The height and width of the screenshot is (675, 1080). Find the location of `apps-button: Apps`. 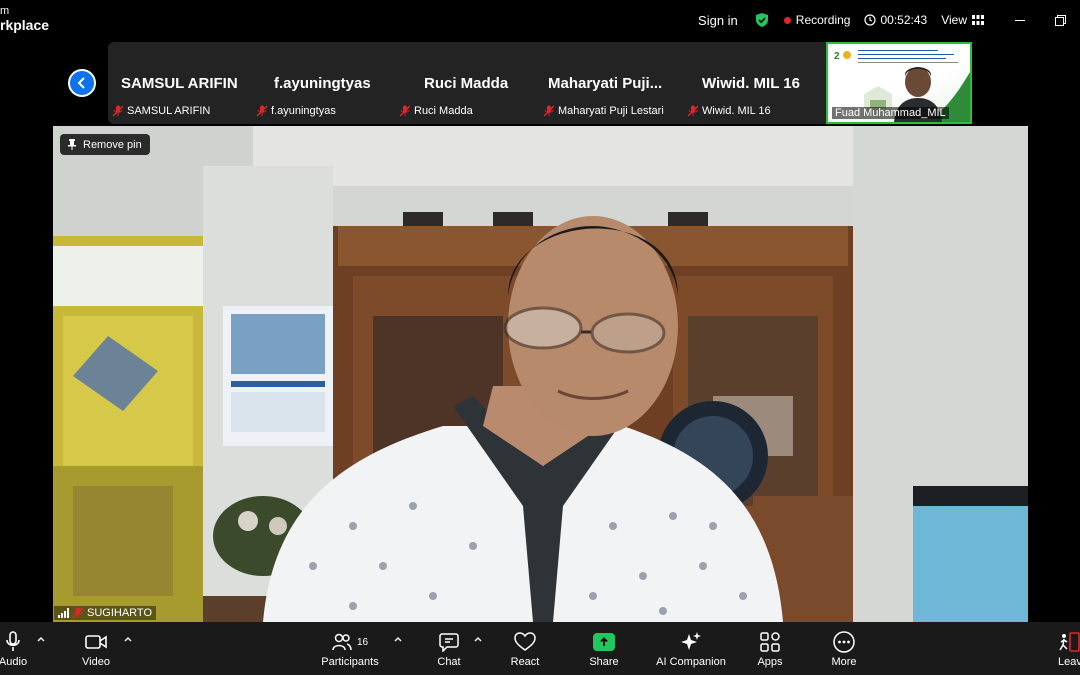

apps-button: Apps is located at coordinates (770, 648).